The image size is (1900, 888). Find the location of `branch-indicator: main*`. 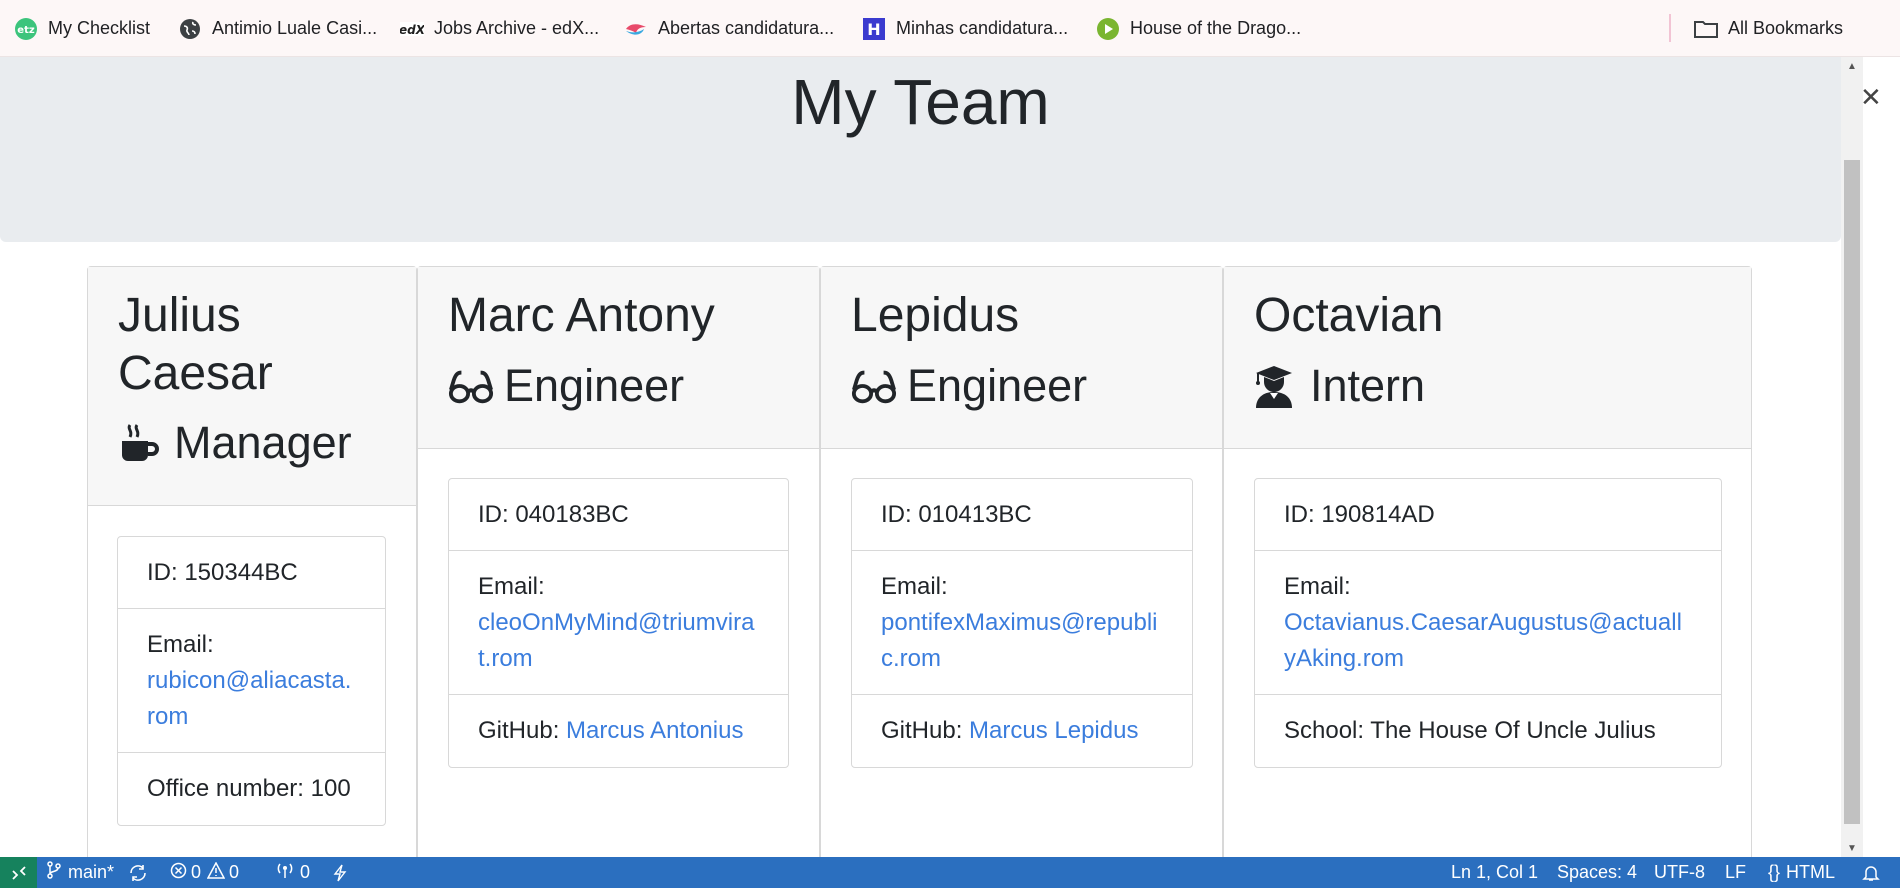

branch-indicator: main* is located at coordinates (80, 872).